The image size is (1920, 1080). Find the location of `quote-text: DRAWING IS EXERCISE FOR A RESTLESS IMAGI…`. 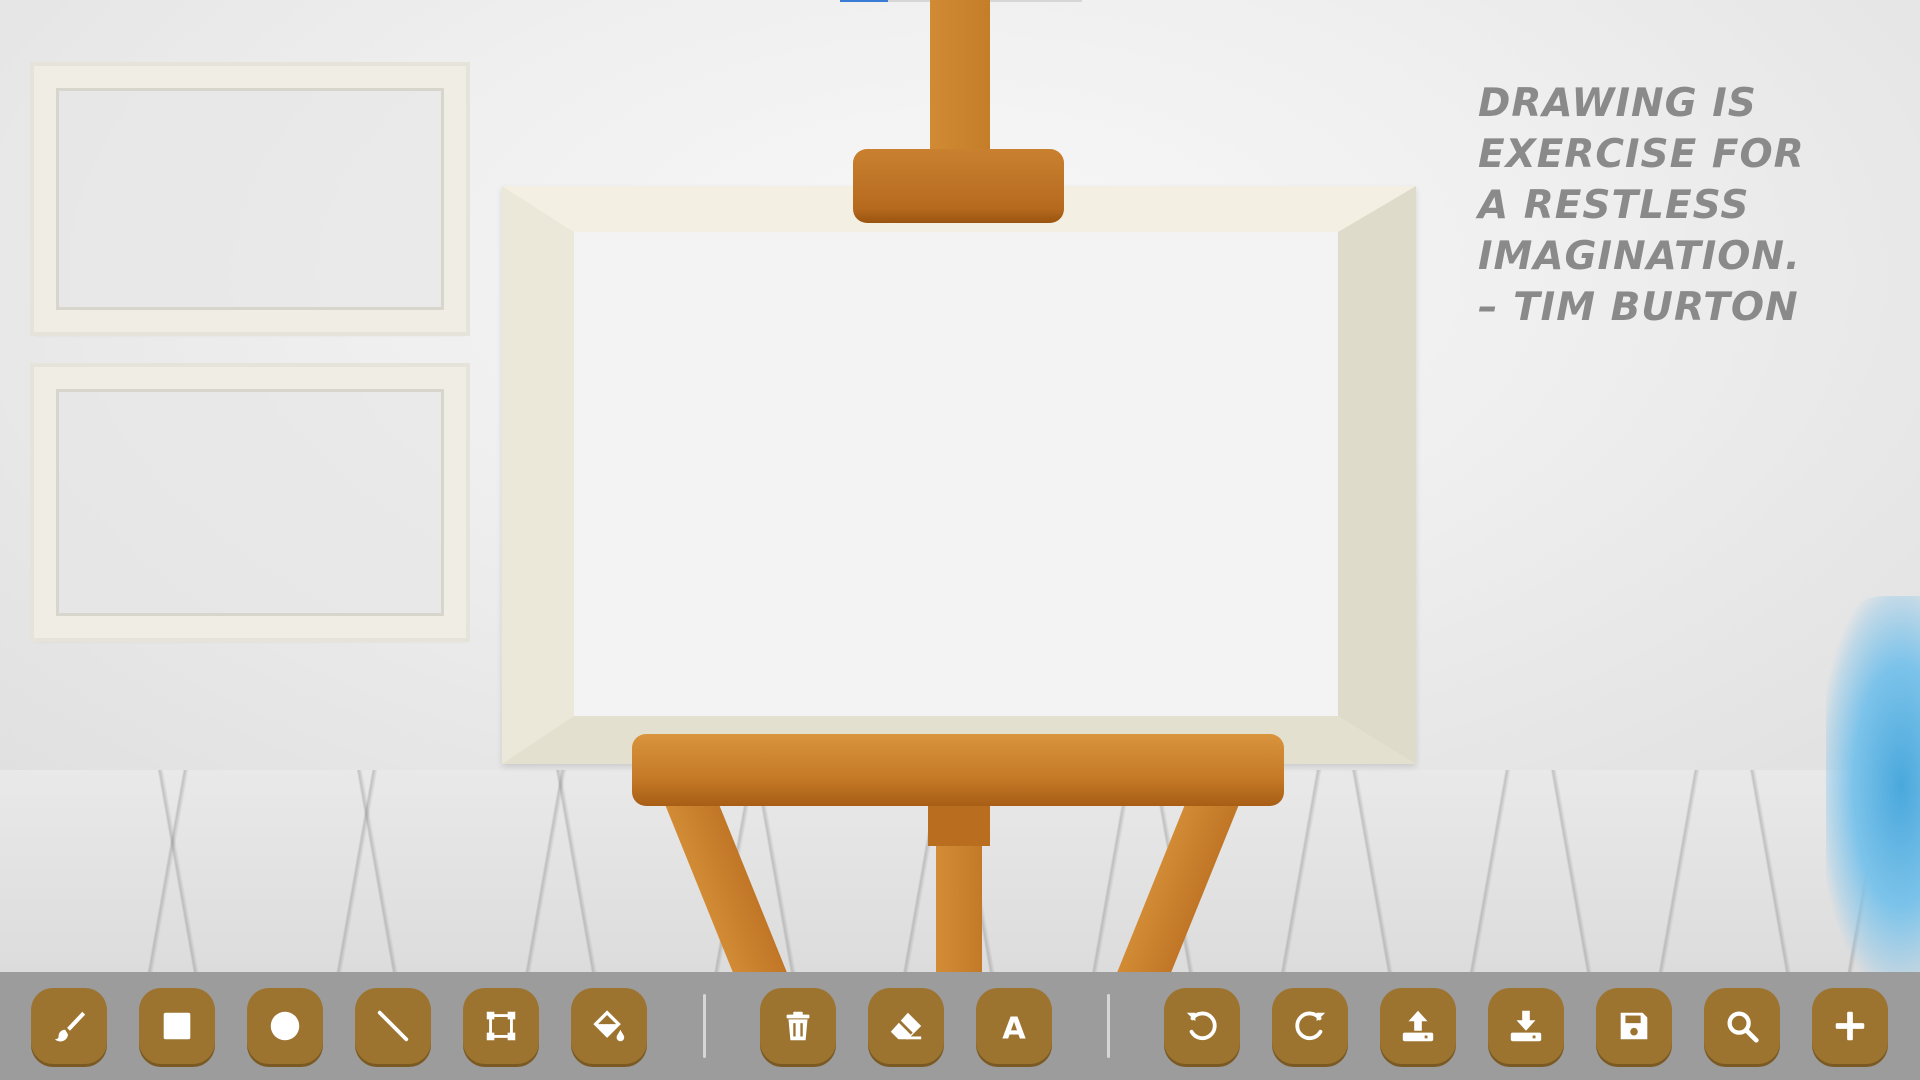

quote-text: DRAWING IS EXERCISE FOR A RESTLESS IMAGI… is located at coordinates (1658, 205).